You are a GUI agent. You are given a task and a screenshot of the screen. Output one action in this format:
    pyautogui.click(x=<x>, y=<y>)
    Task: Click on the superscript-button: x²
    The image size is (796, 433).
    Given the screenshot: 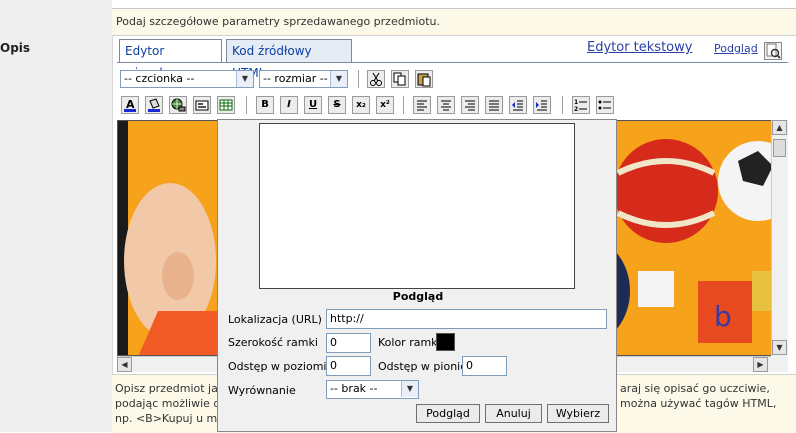 What is the action you would take?
    pyautogui.click(x=385, y=105)
    